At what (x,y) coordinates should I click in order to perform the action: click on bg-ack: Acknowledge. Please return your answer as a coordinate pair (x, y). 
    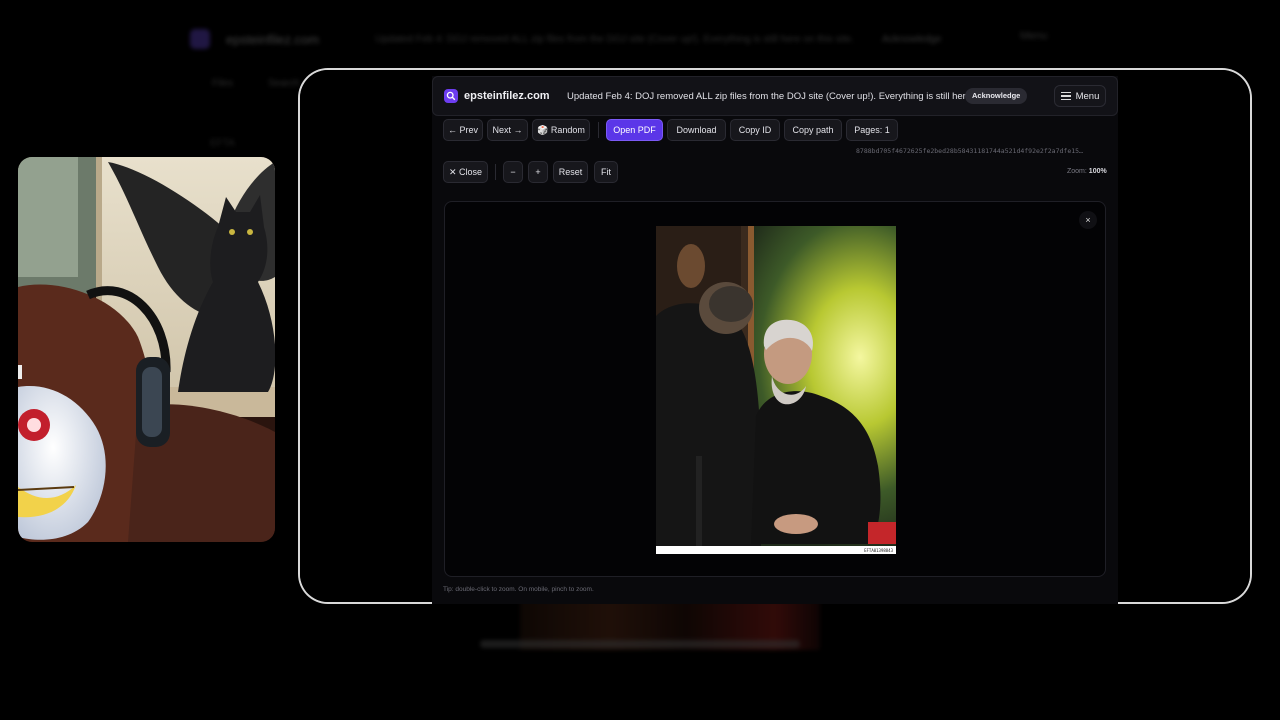
    Looking at the image, I should click on (911, 39).